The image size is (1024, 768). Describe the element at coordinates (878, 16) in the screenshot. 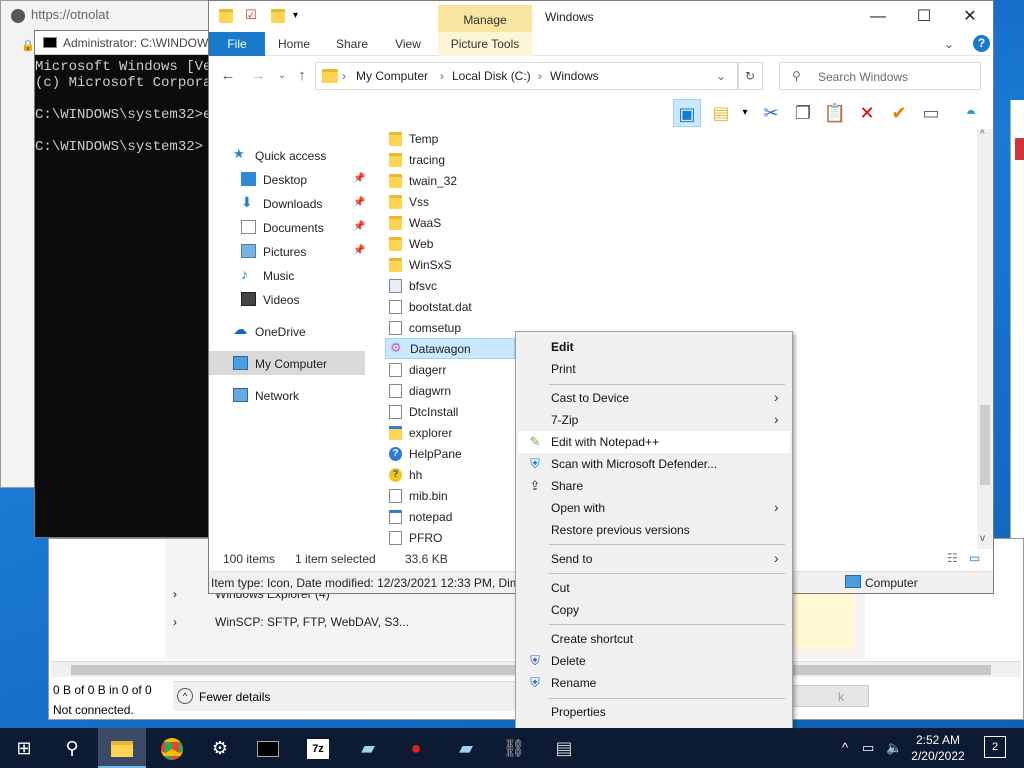

I see `minimize-button: —` at that location.